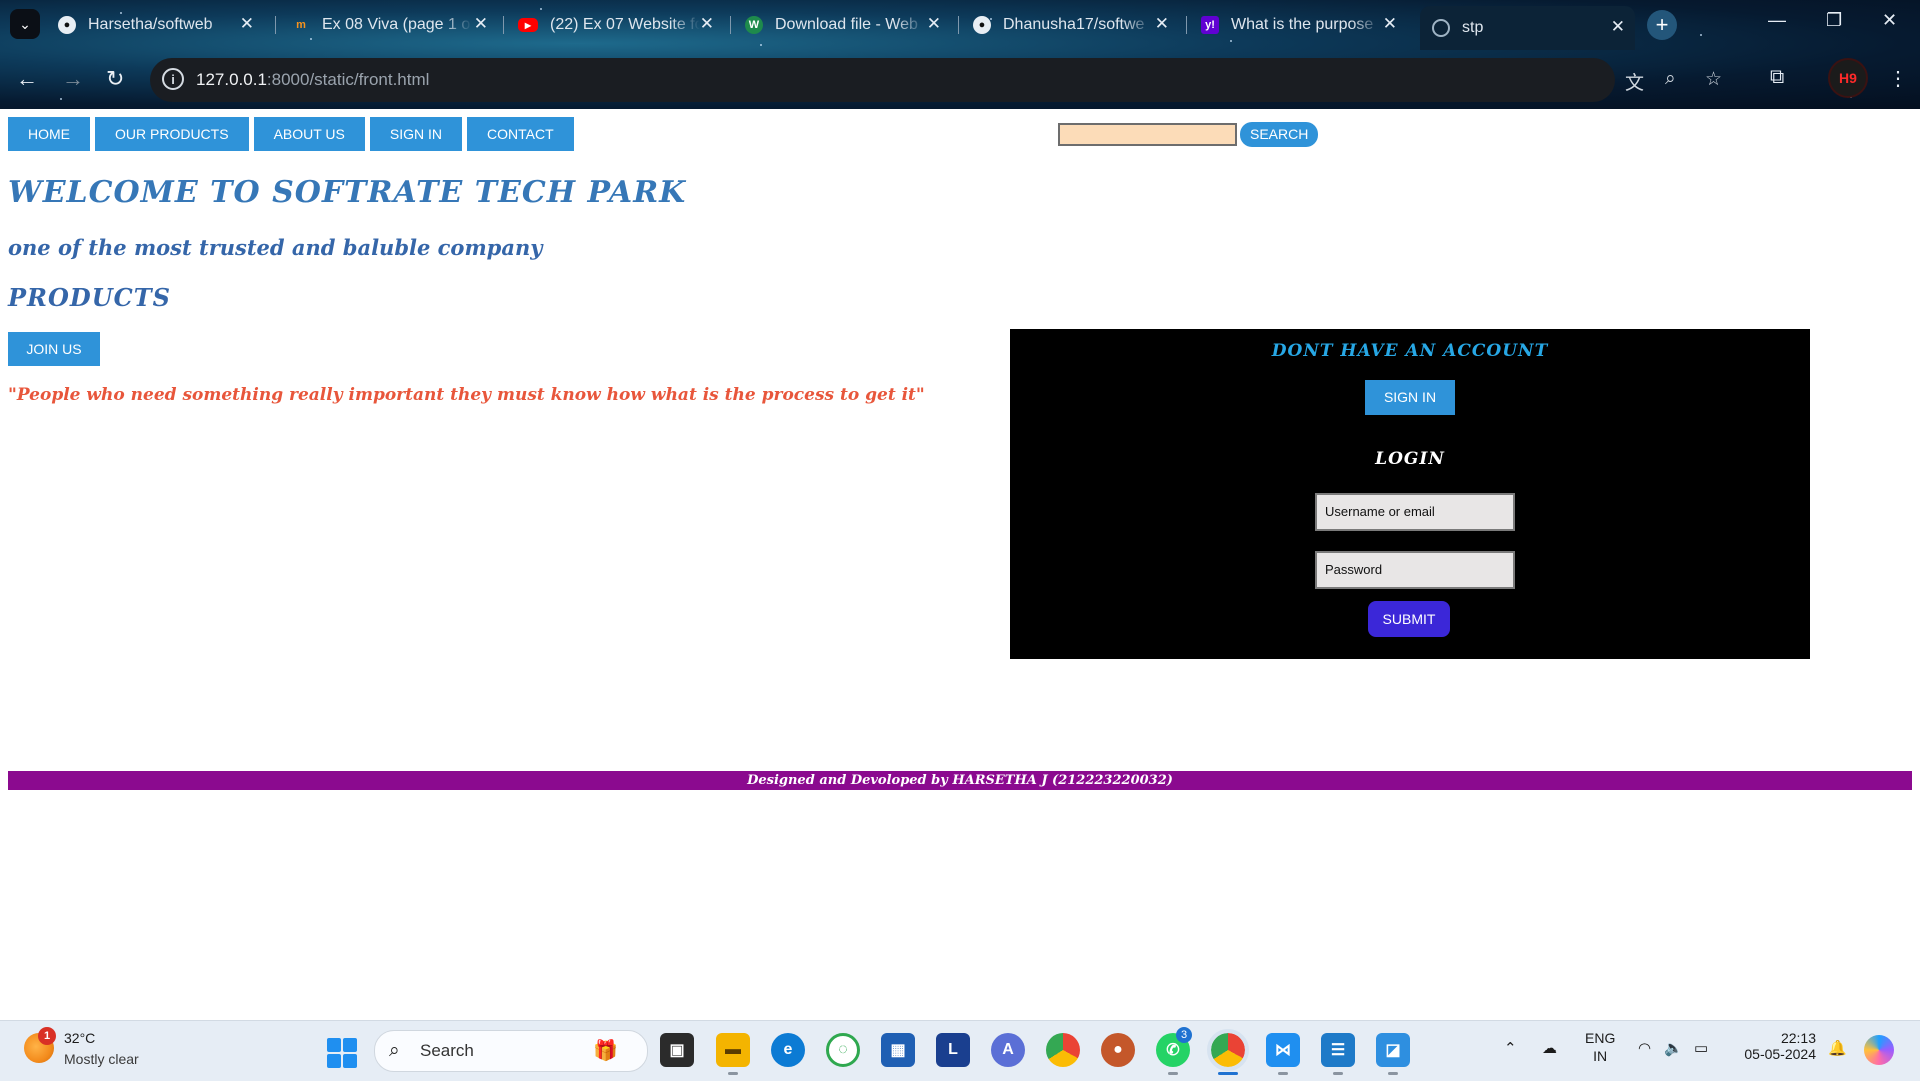 The height and width of the screenshot is (1081, 1920). I want to click on tab-0: ● Harsetha/softweb ✕, so click(161, 25).